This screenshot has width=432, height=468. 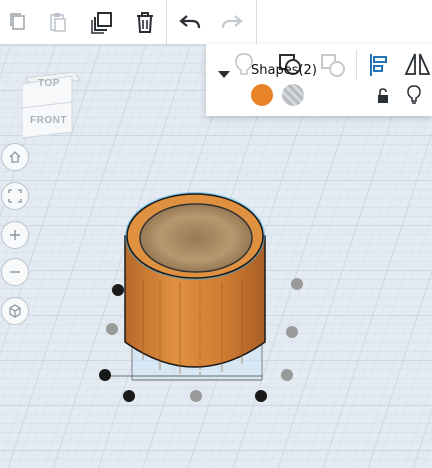 What do you see at coordinates (49, 83) in the screenshot?
I see `view-cube-top-label: TOP` at bounding box center [49, 83].